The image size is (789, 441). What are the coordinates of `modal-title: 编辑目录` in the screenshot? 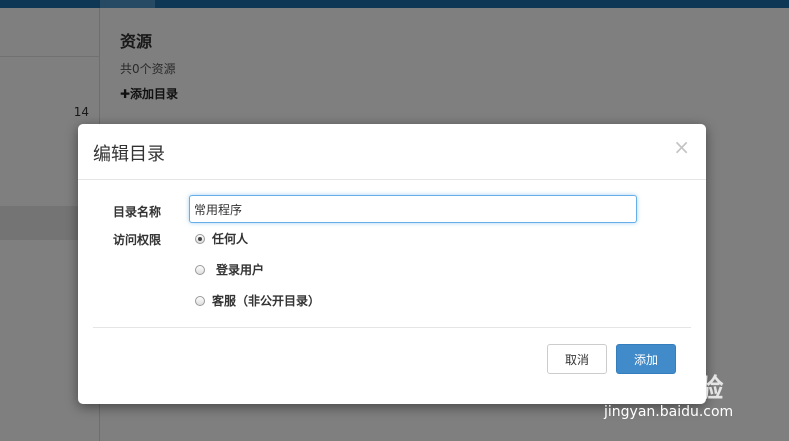 It's located at (129, 154).